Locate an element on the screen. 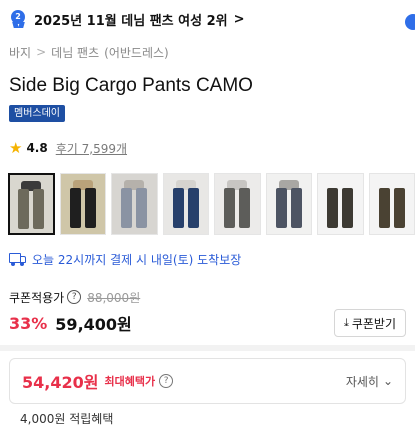  coupon-price-label-row: 쿠폰적용가 ? 88,000원 is located at coordinates (207, 297).